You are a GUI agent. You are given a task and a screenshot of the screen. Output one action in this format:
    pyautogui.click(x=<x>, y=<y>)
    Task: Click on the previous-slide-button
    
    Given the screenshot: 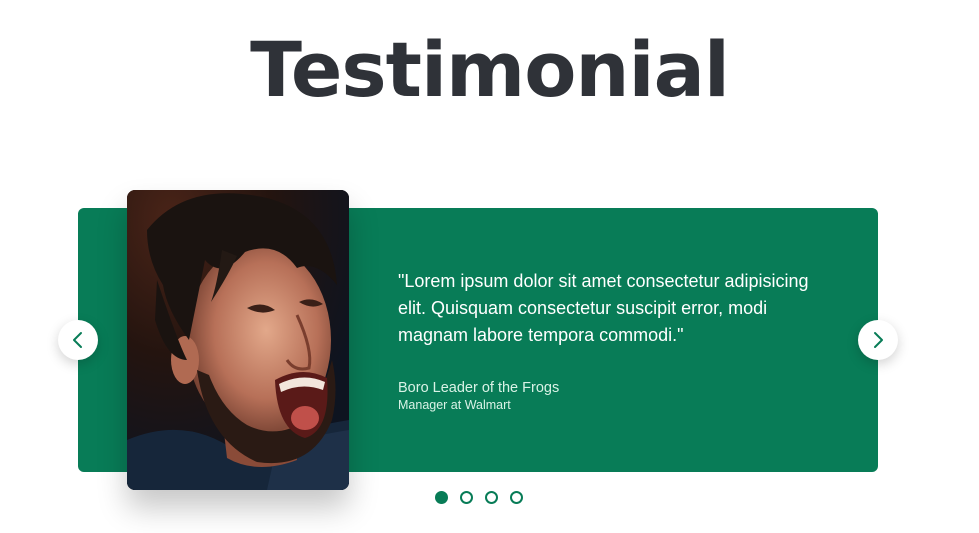 What is the action you would take?
    pyautogui.click(x=78, y=340)
    